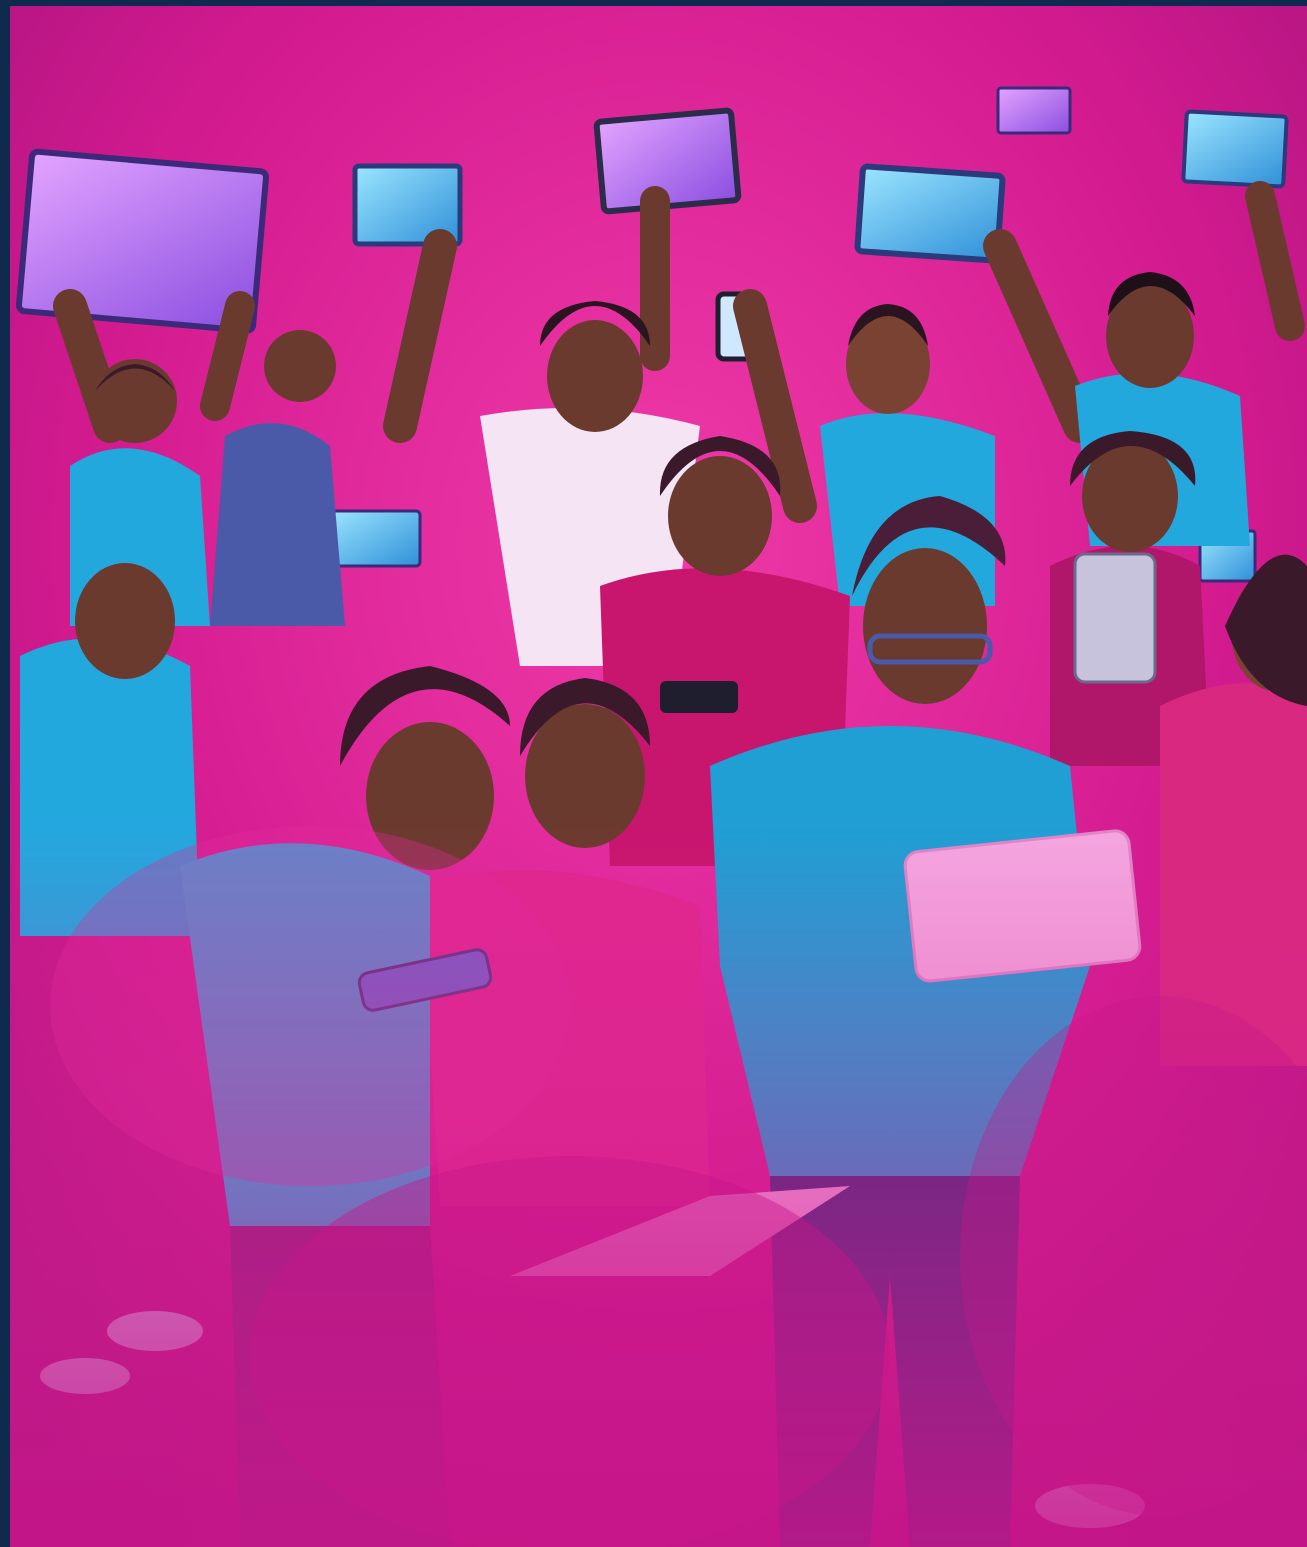  Describe the element at coordinates (375, 538) in the screenshot. I see `tablet-mid-left` at that location.